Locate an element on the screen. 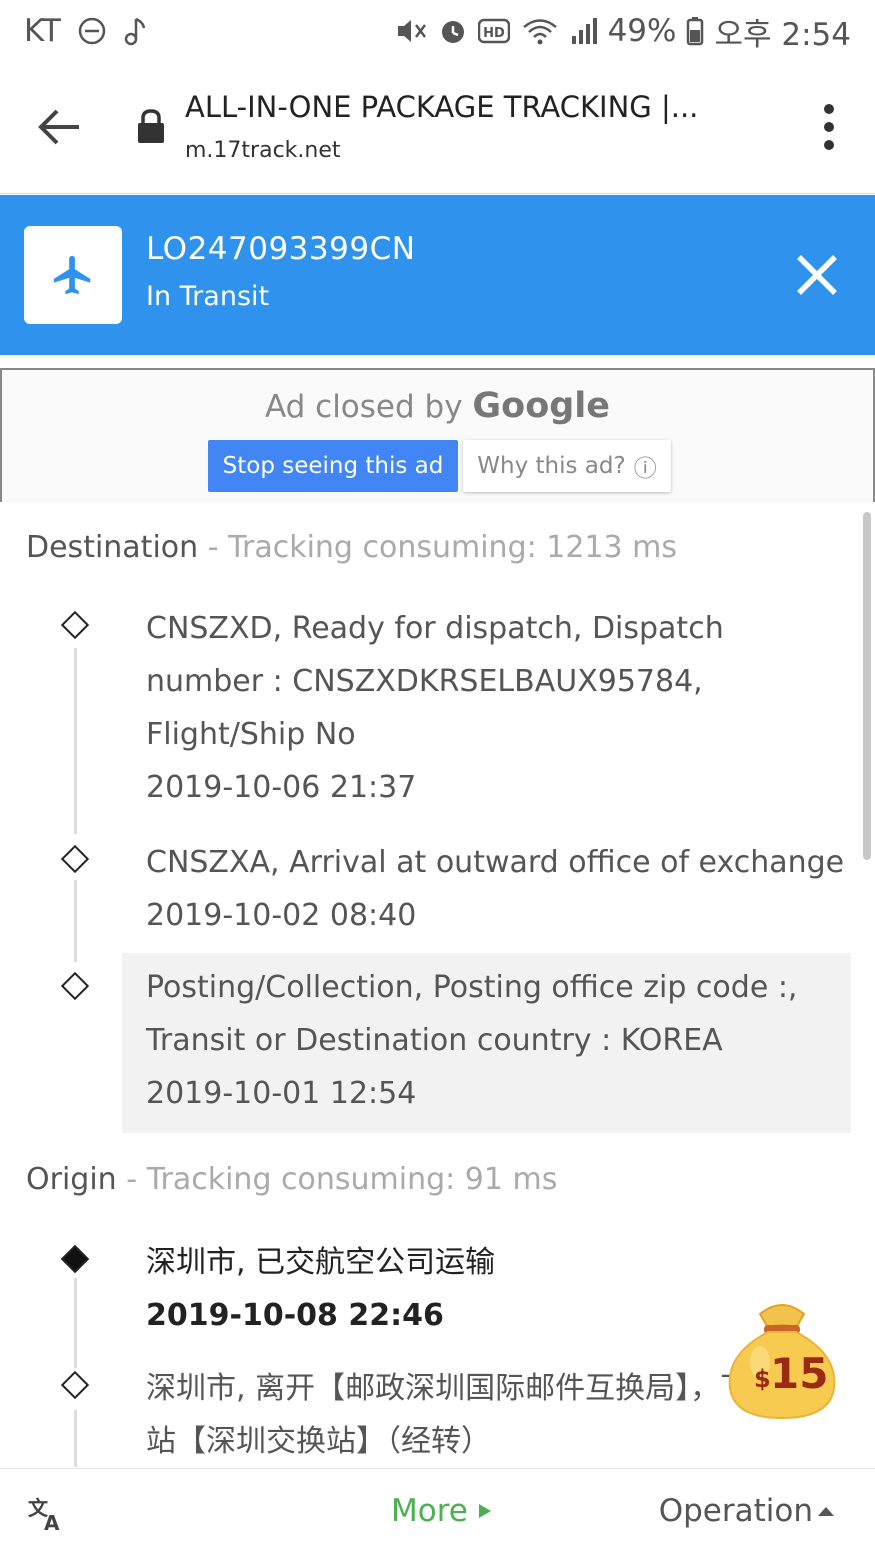  tracking-number: LO247093399CN is located at coordinates (281, 249).